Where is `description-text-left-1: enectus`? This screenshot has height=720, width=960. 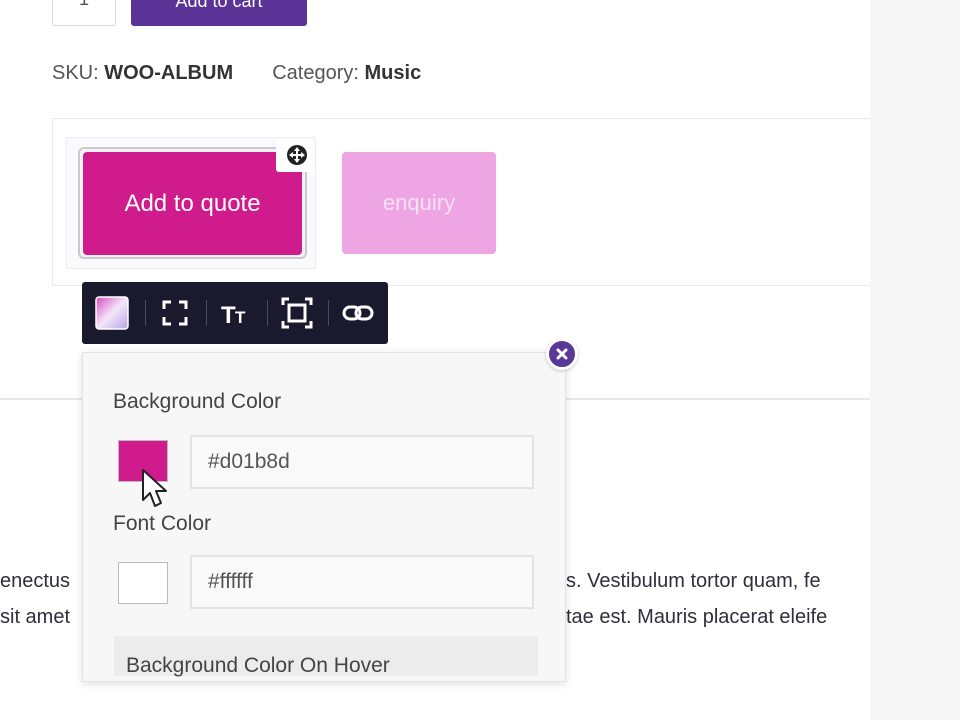 description-text-left-1: enectus is located at coordinates (35, 581).